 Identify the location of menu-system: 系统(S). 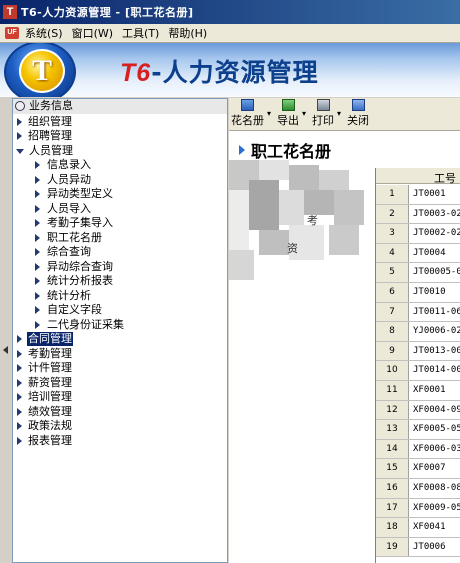
(46, 33).